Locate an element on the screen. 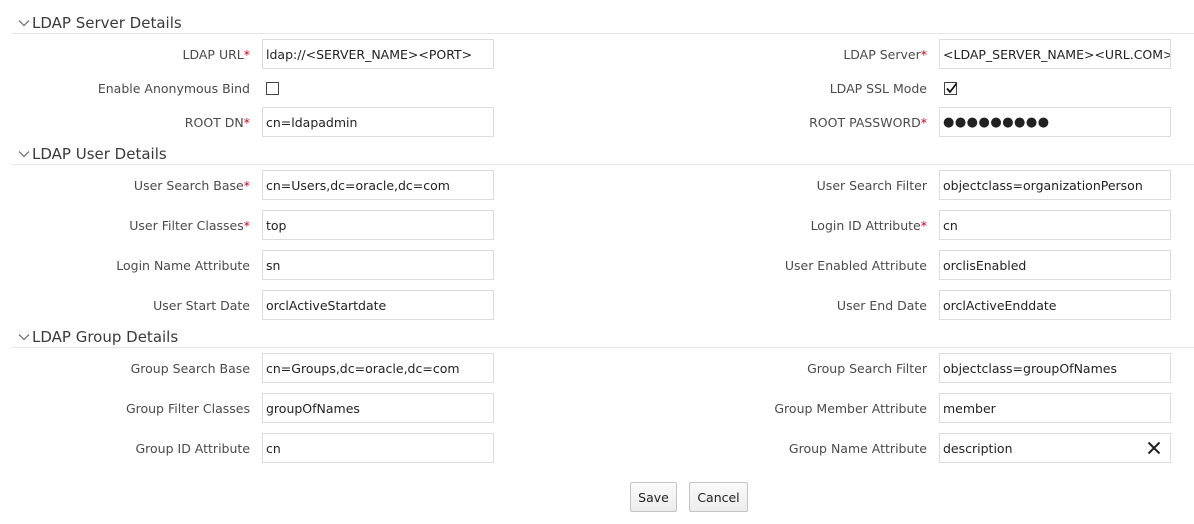  user-start-date-field: orclActiveStartdate is located at coordinates (378, 305).